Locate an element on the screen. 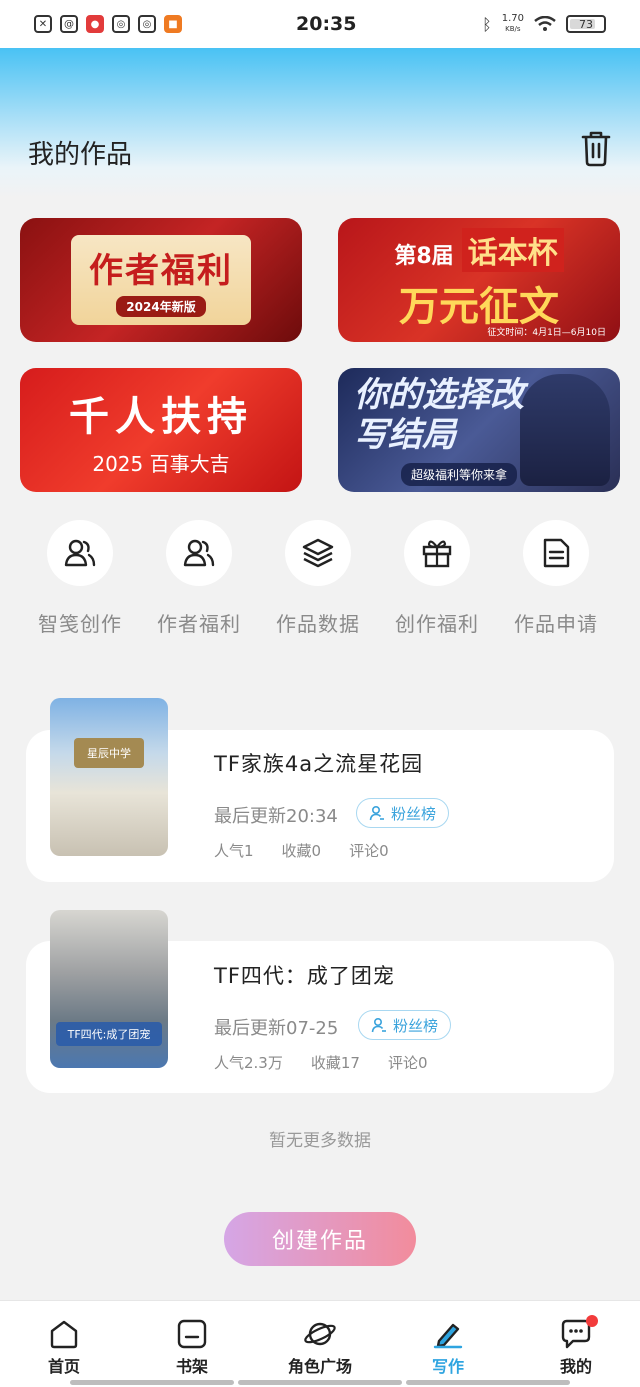 The image size is (640, 1387). banner-your-choice: 你的选择改写结局 超级福利等你来拿 is located at coordinates (479, 430).